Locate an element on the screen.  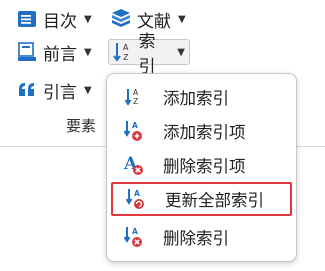
index-az-icon: A Z is located at coordinates (134, 97).